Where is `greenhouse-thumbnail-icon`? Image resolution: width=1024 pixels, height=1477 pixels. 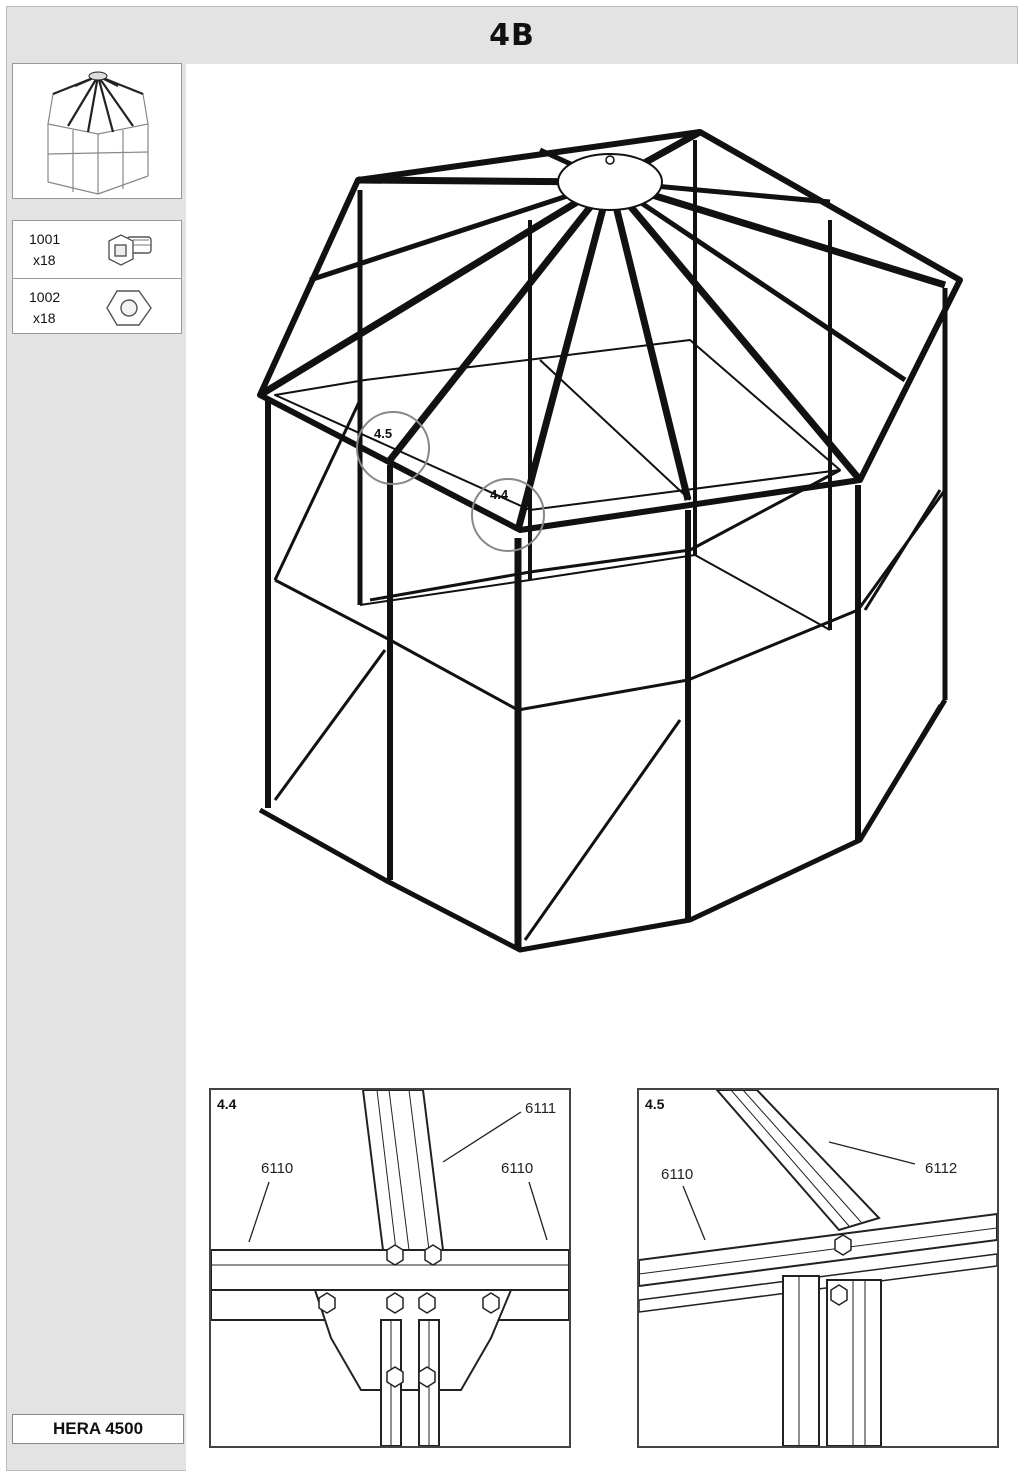
greenhouse-thumbnail-icon is located at coordinates (98, 133).